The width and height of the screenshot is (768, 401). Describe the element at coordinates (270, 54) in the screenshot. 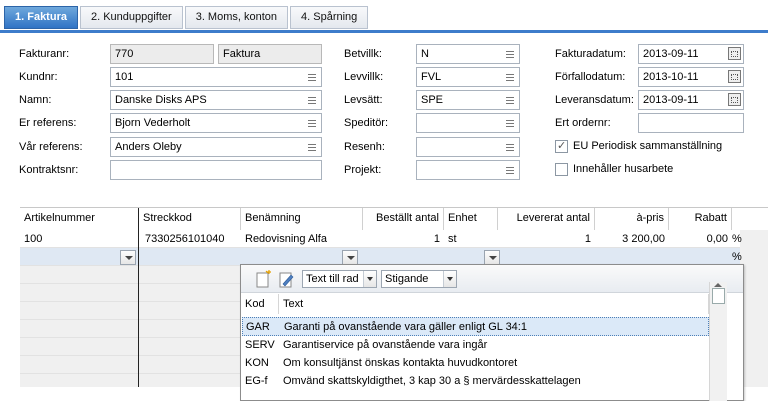

I see `fakturatyp-field: Faktura` at that location.